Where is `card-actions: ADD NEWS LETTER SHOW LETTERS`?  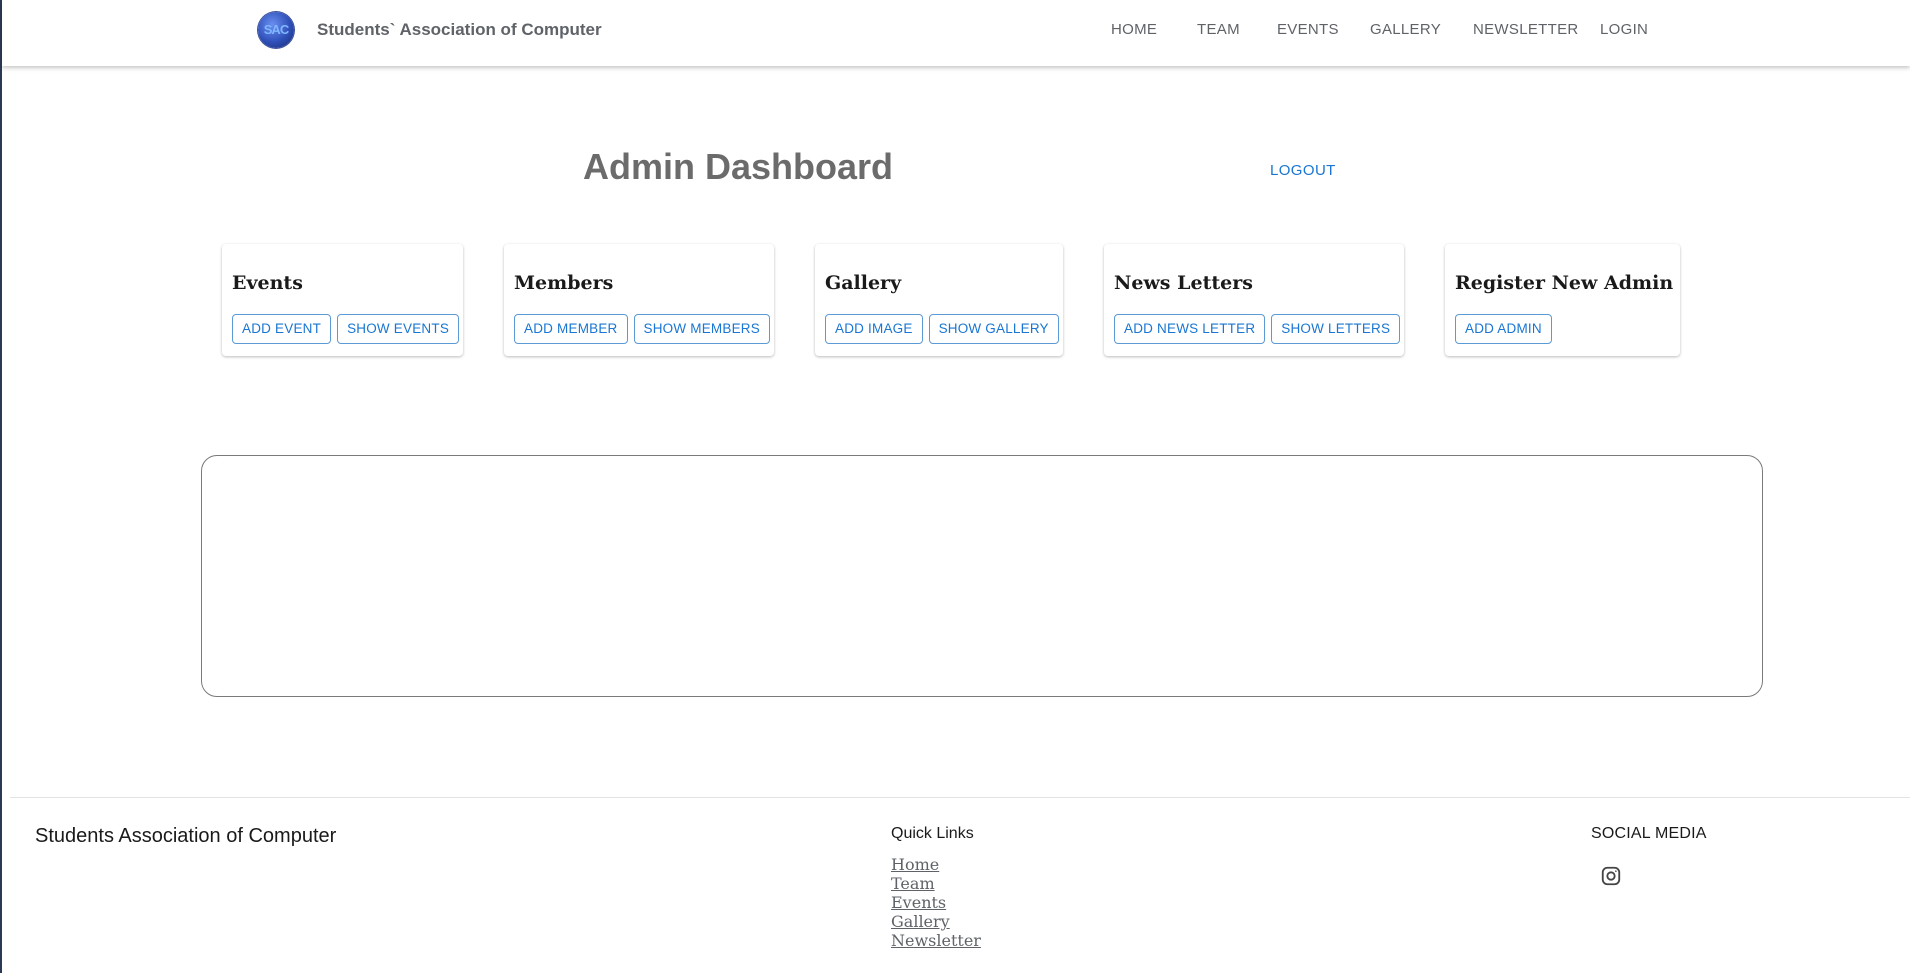 card-actions: ADD NEWS LETTER SHOW LETTERS is located at coordinates (1257, 329).